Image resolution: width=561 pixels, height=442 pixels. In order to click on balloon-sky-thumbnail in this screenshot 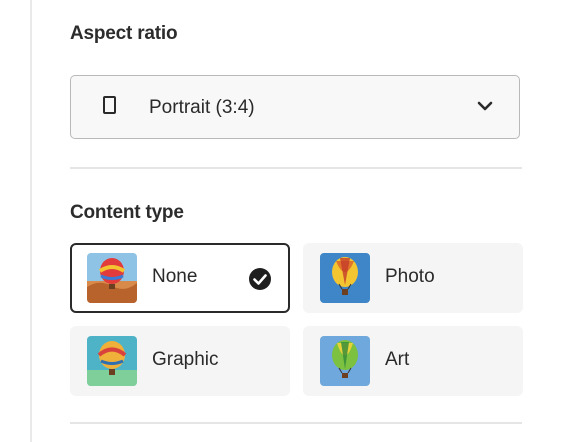, I will do `click(345, 278)`.